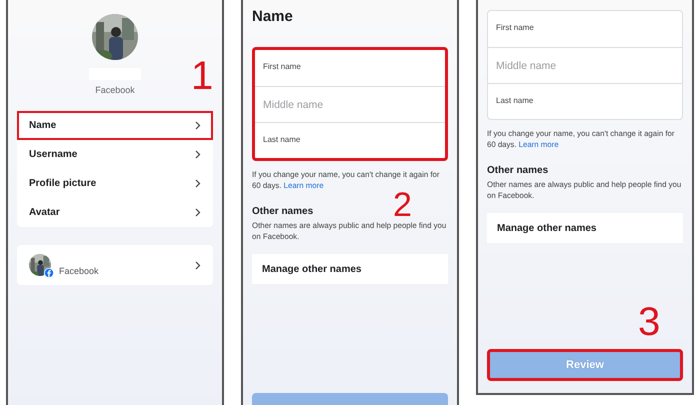 The width and height of the screenshot is (700, 405). What do you see at coordinates (49, 273) in the screenshot?
I see `badge-icon` at bounding box center [49, 273].